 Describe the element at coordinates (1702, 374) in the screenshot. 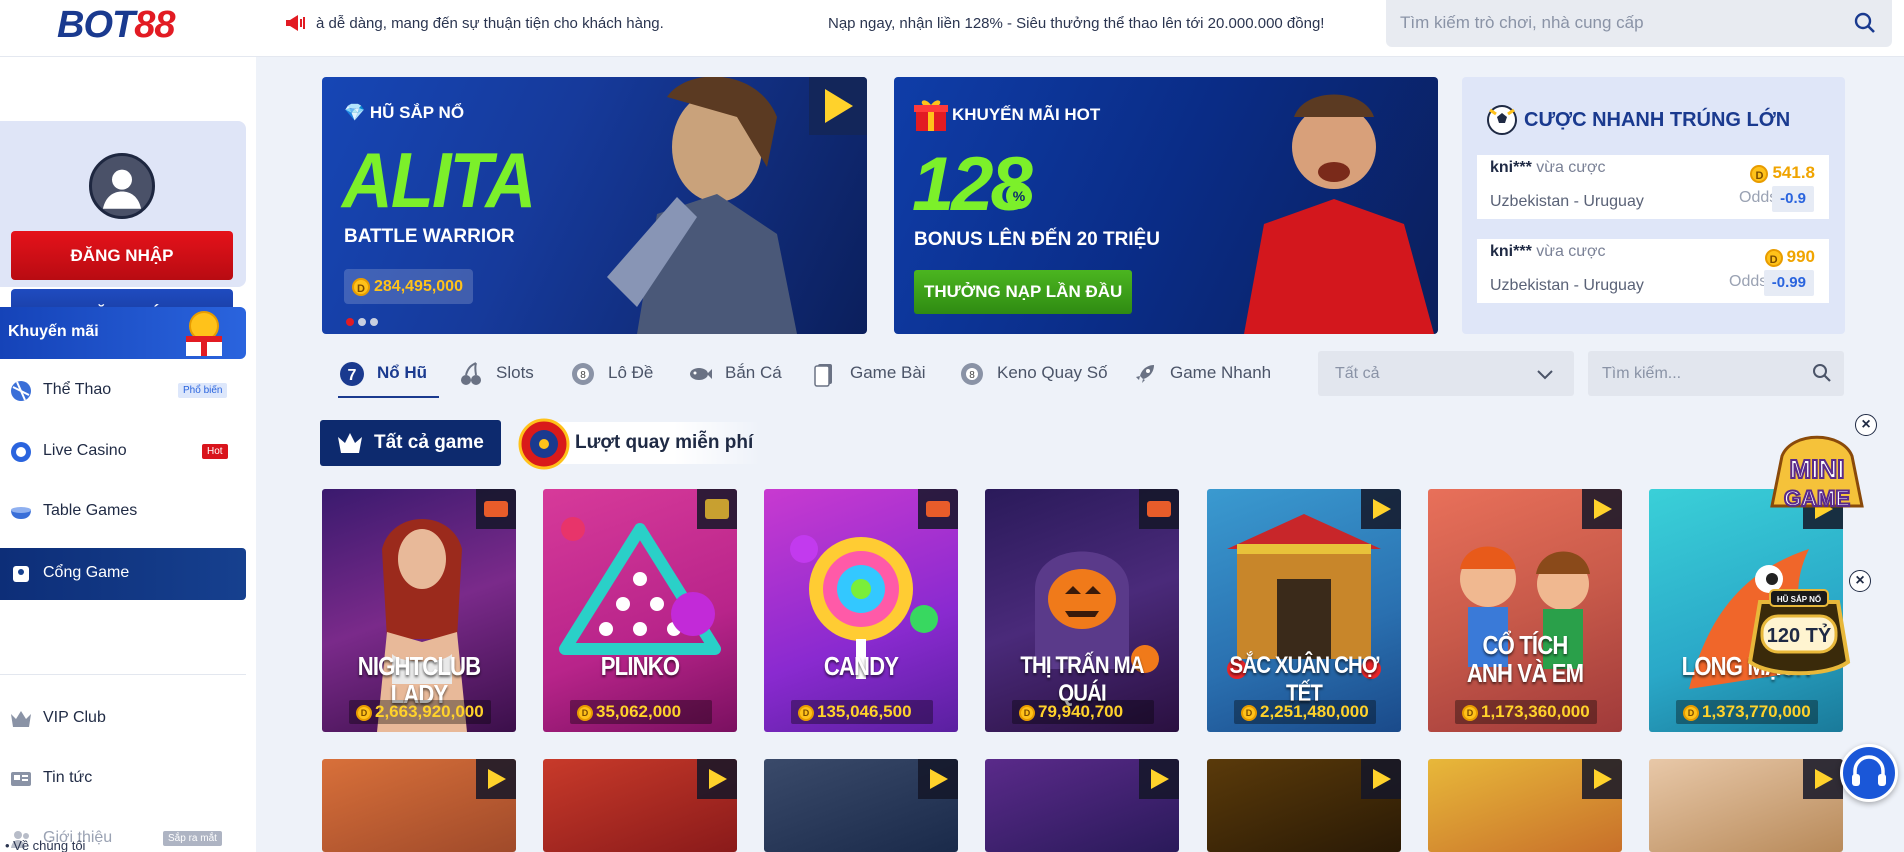

I see `game-search-input` at that location.